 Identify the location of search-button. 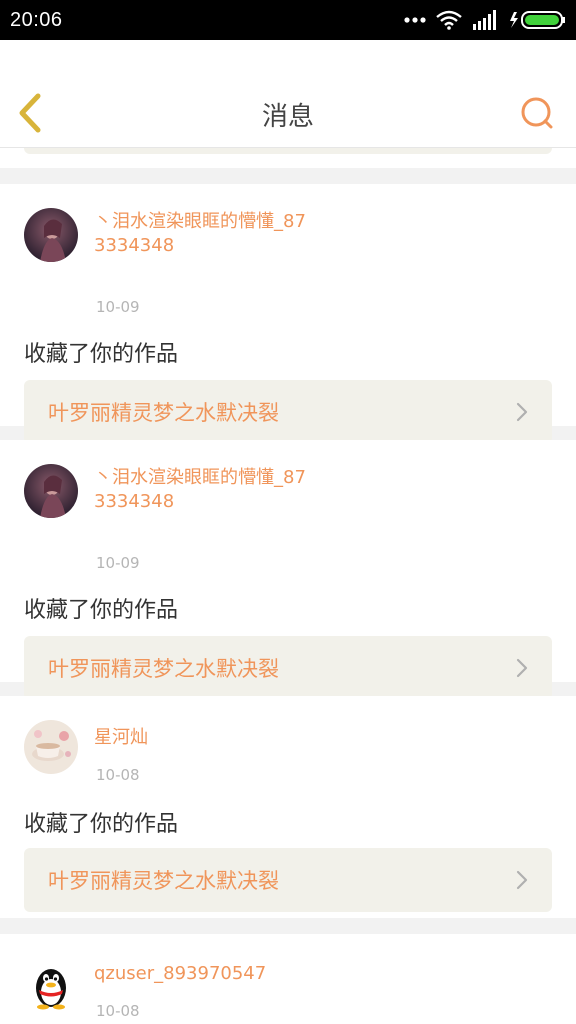
(537, 113).